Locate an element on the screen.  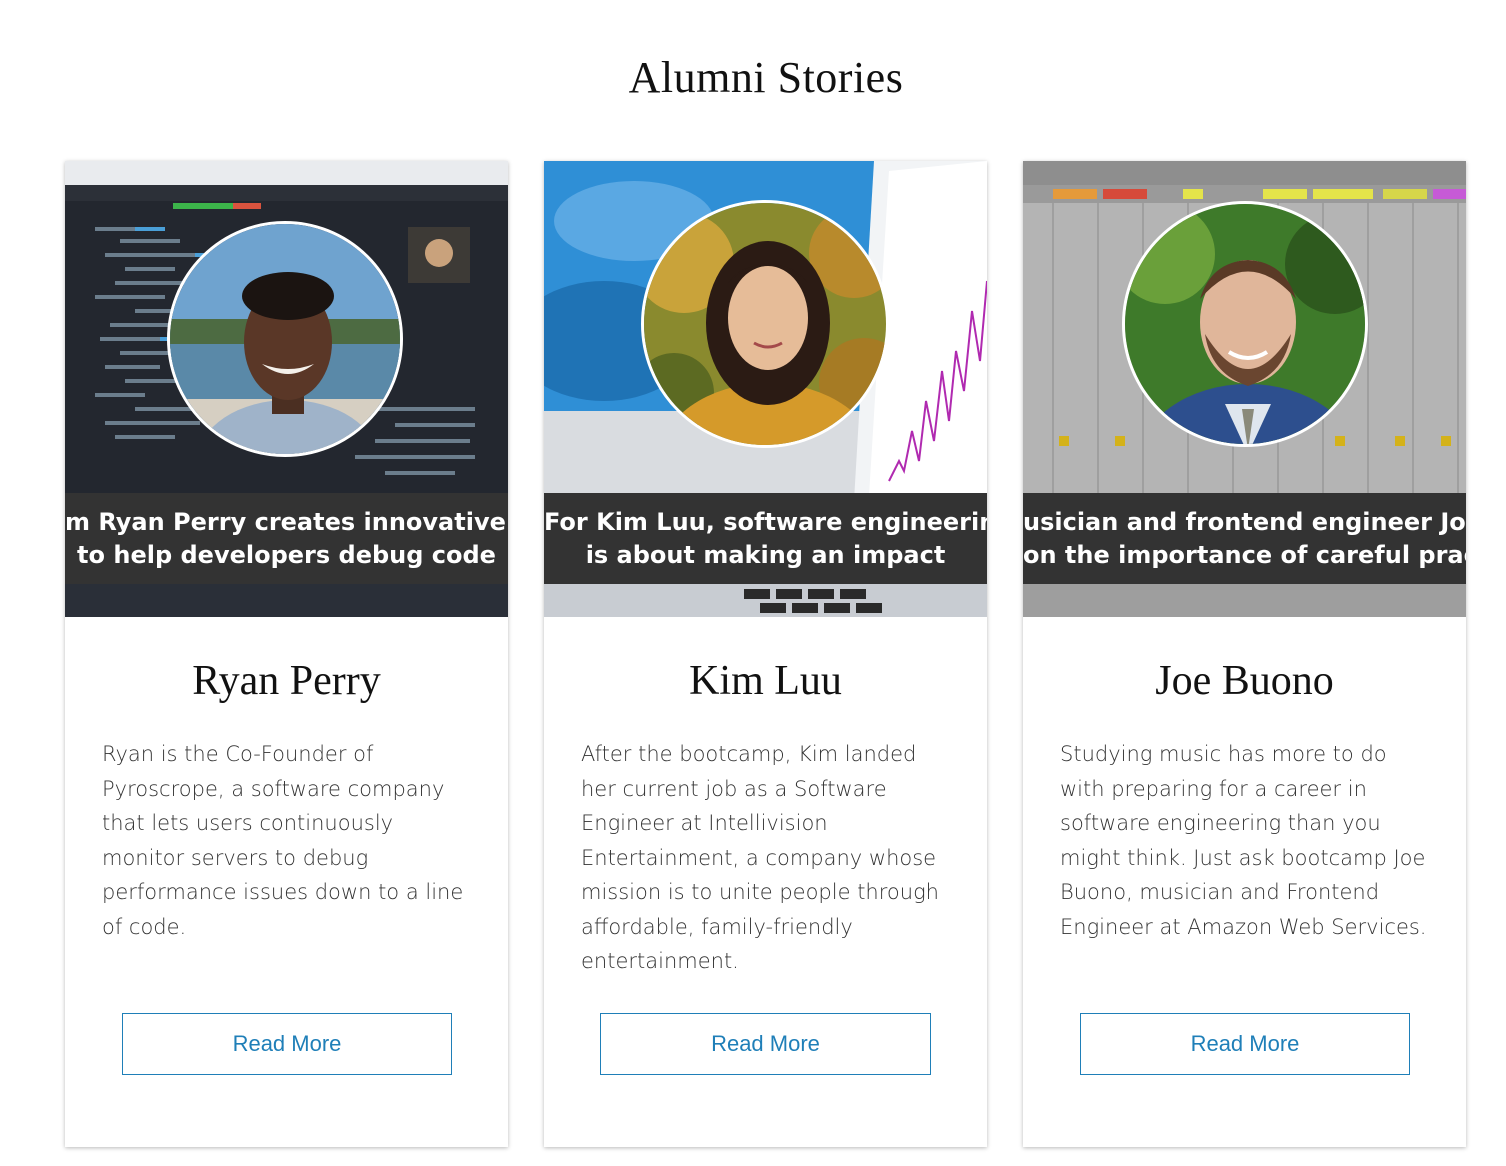
kim-luu-portrait is located at coordinates (765, 324).